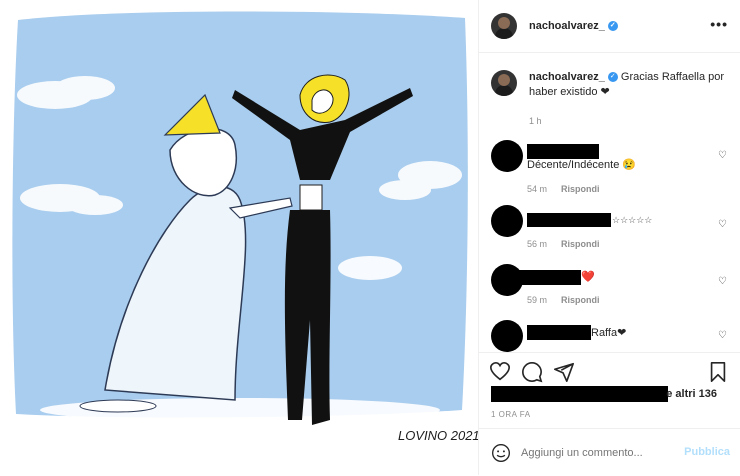 The image size is (740, 476). What do you see at coordinates (567, 26) in the screenshot?
I see `username-text: nachoalvarez_` at bounding box center [567, 26].